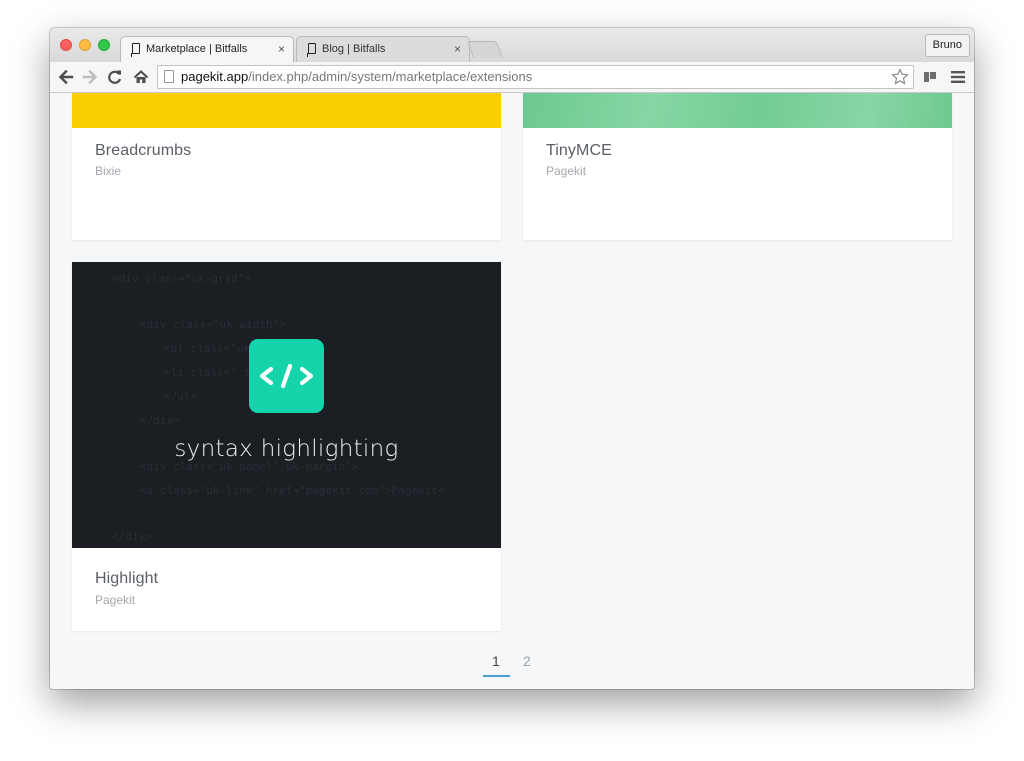 This screenshot has height=761, width=1024. I want to click on new-tab-button, so click(485, 49).